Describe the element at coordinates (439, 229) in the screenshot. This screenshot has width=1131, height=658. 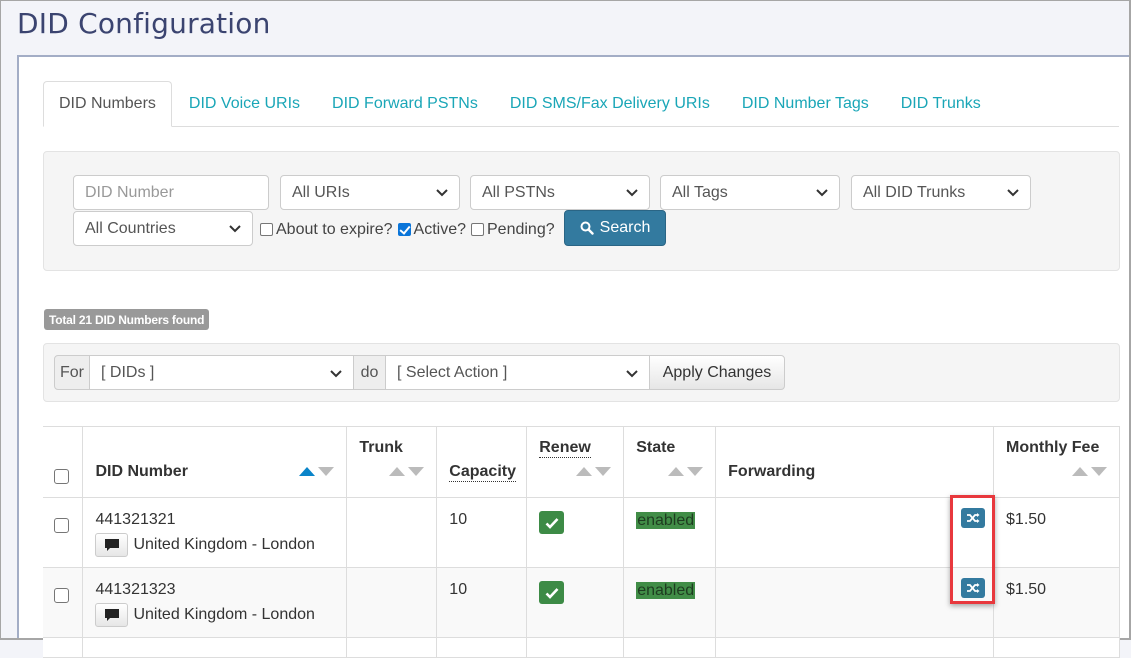
I see `active-label: Active?` at that location.